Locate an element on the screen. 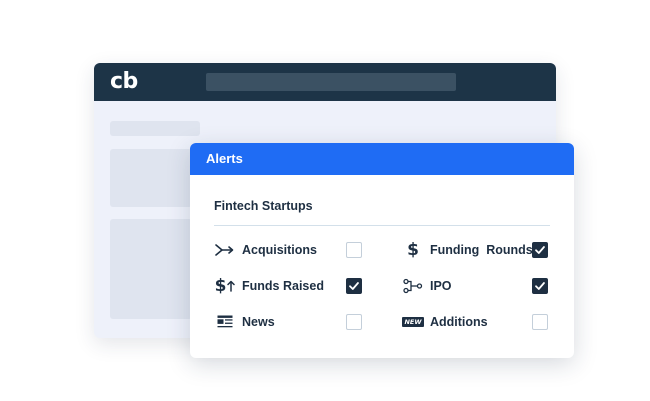 The width and height of the screenshot is (650, 401). alert-item-label: Additions is located at coordinates (459, 322).